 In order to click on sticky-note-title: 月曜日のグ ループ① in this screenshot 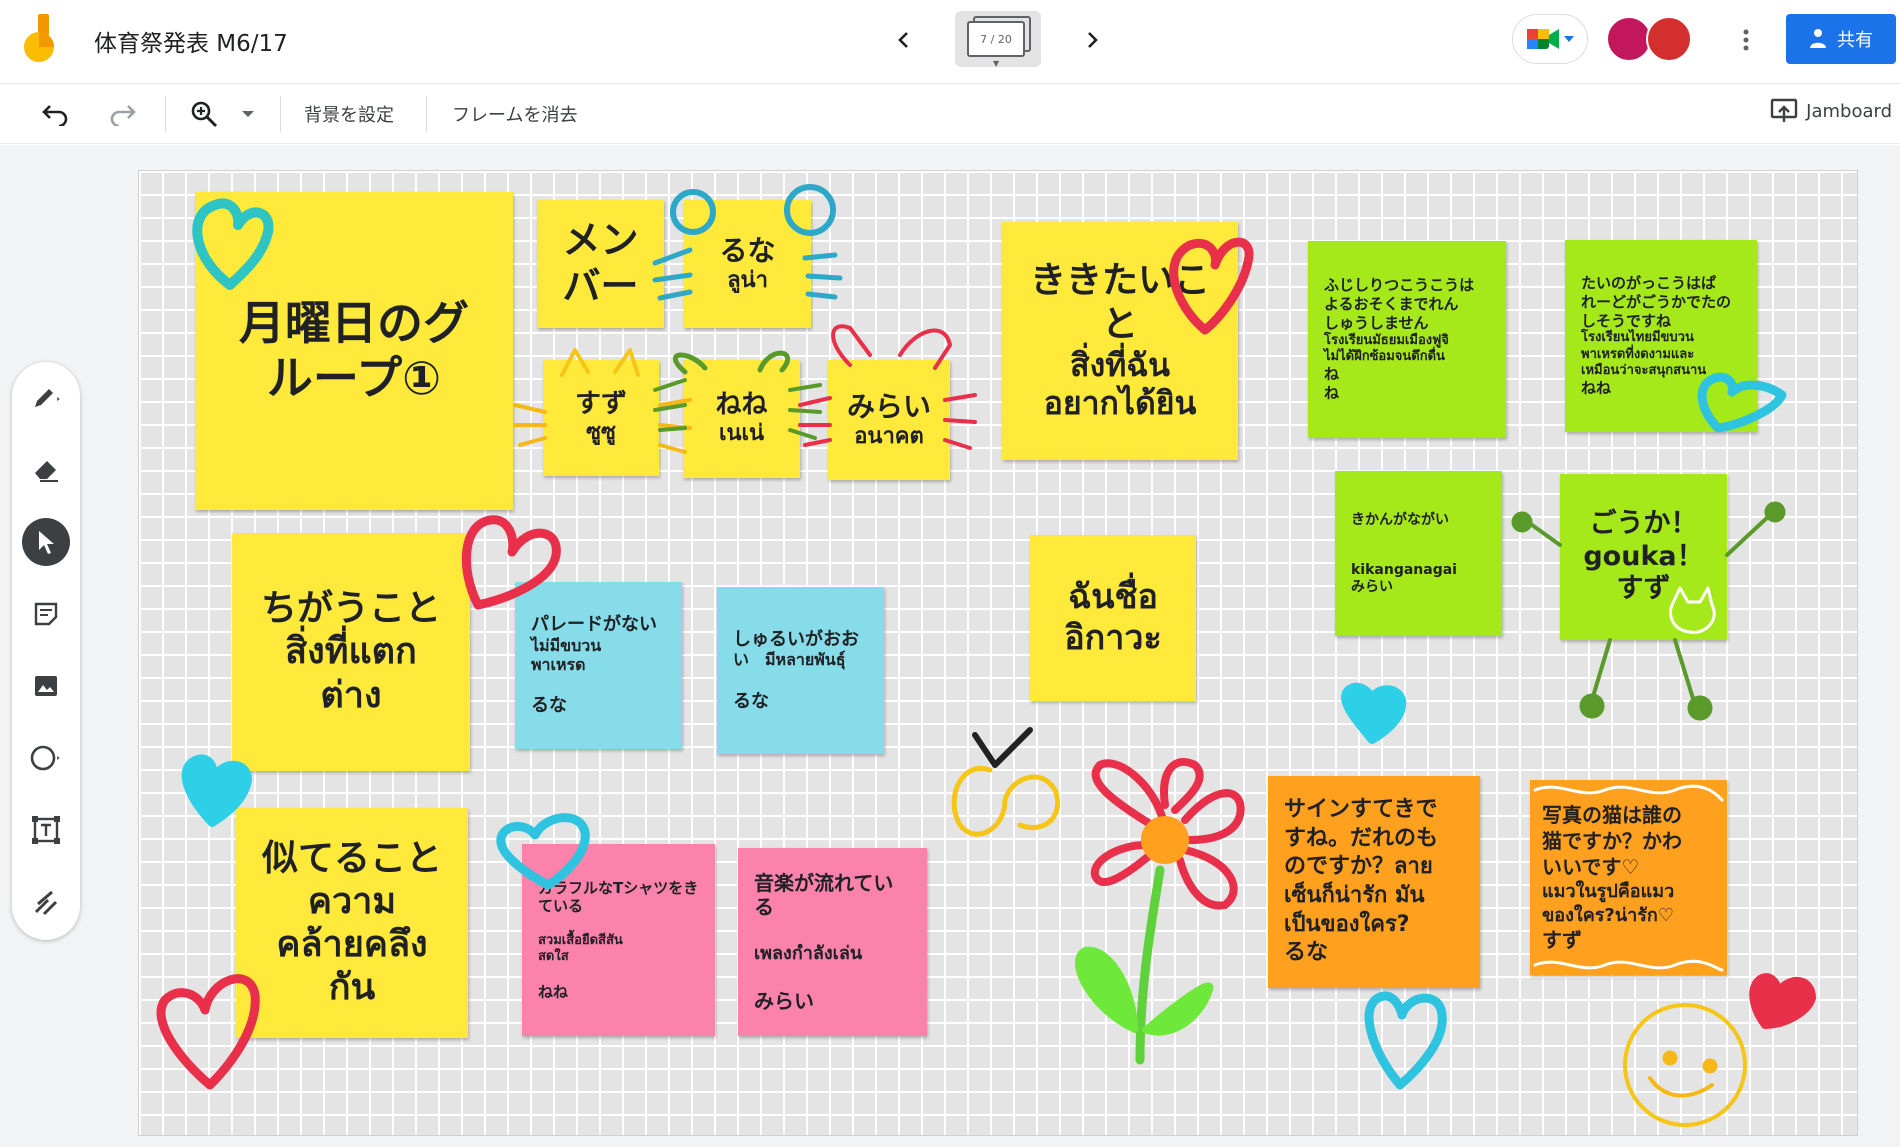, I will do `click(354, 351)`.